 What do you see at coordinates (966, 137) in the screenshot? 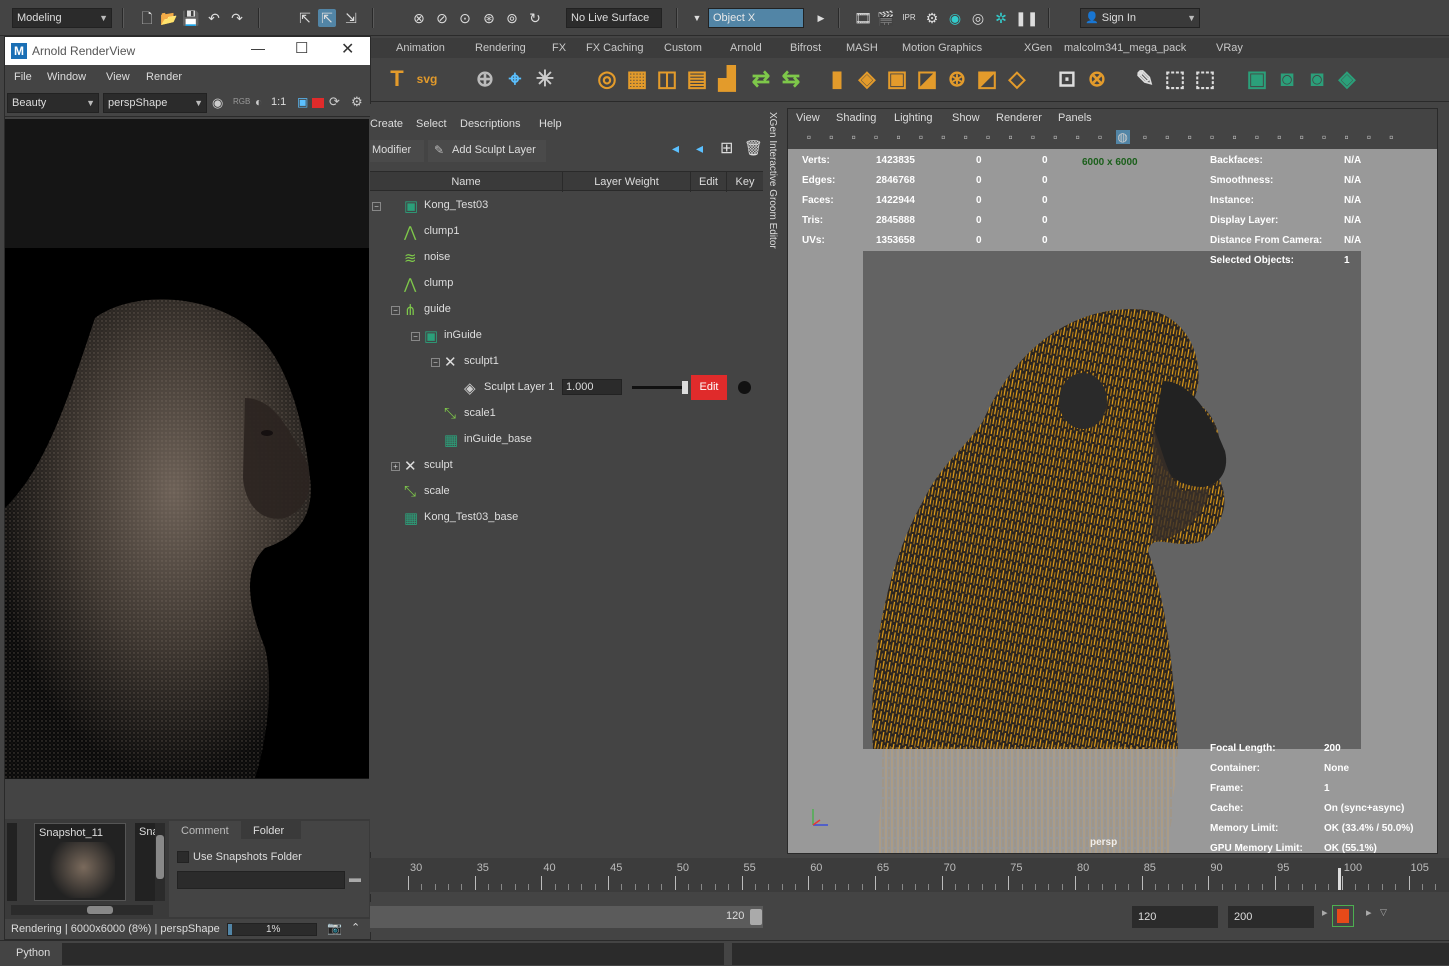
I see `film-gate-icon: ▫` at bounding box center [966, 137].